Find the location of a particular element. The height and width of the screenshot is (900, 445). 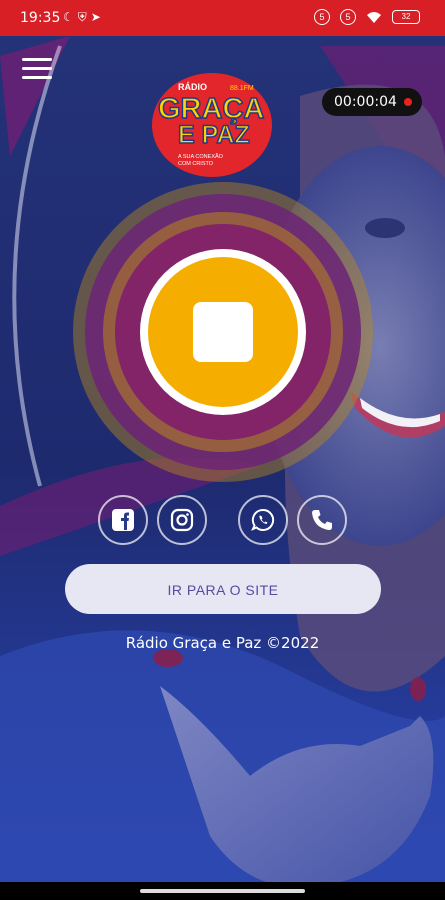

menu-button is located at coordinates (37, 70).